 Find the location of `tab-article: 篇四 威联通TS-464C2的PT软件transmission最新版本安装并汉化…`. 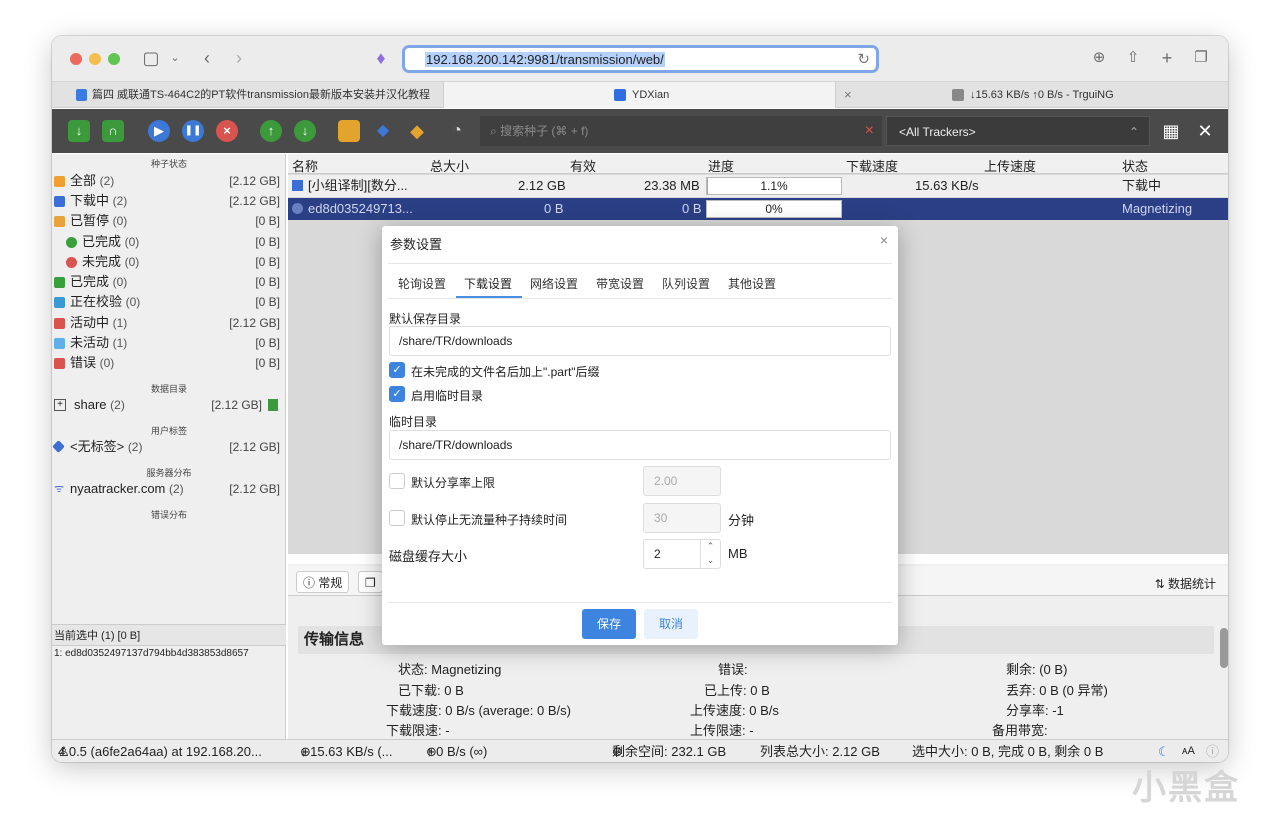

tab-article: 篇四 威联通TS-464C2的PT软件transmission最新版本安装并汉化… is located at coordinates (248, 95).